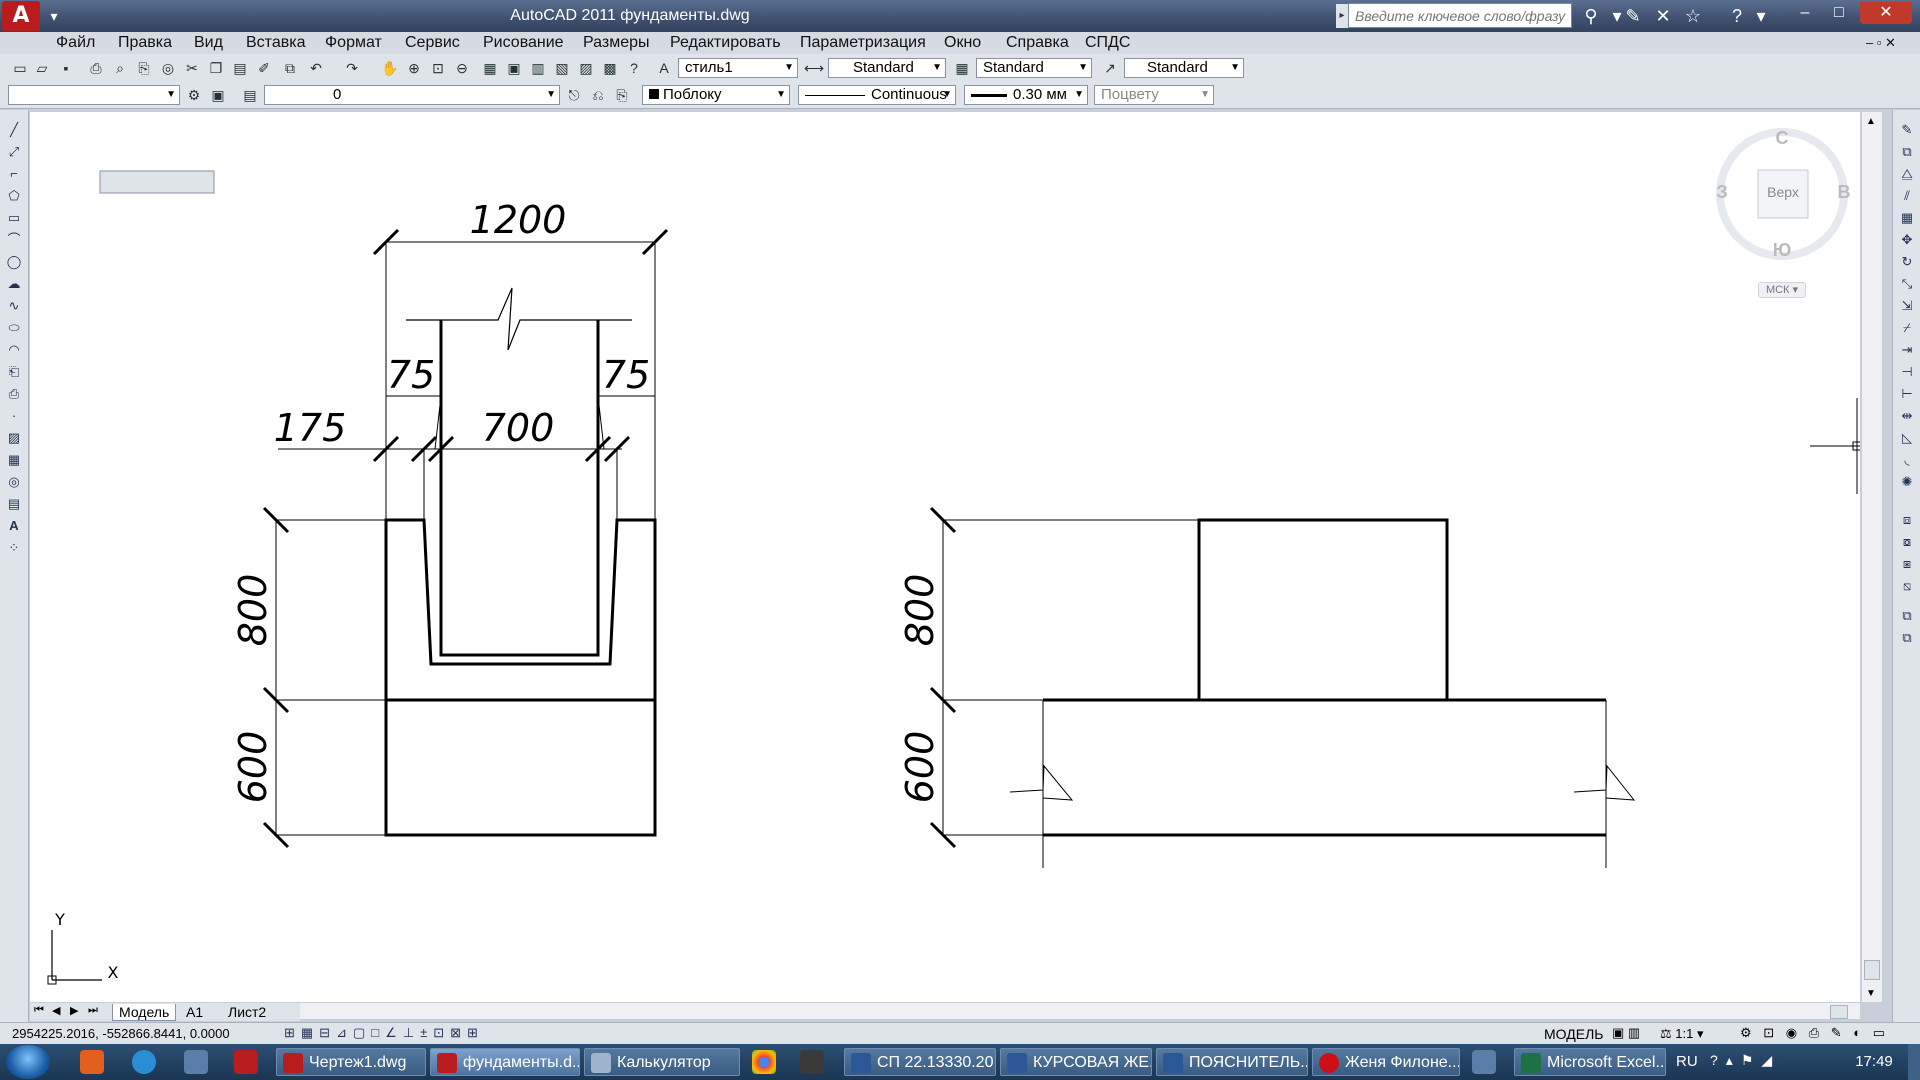  What do you see at coordinates (14, 460) in the screenshot?
I see `gradient-icon: ▦` at bounding box center [14, 460].